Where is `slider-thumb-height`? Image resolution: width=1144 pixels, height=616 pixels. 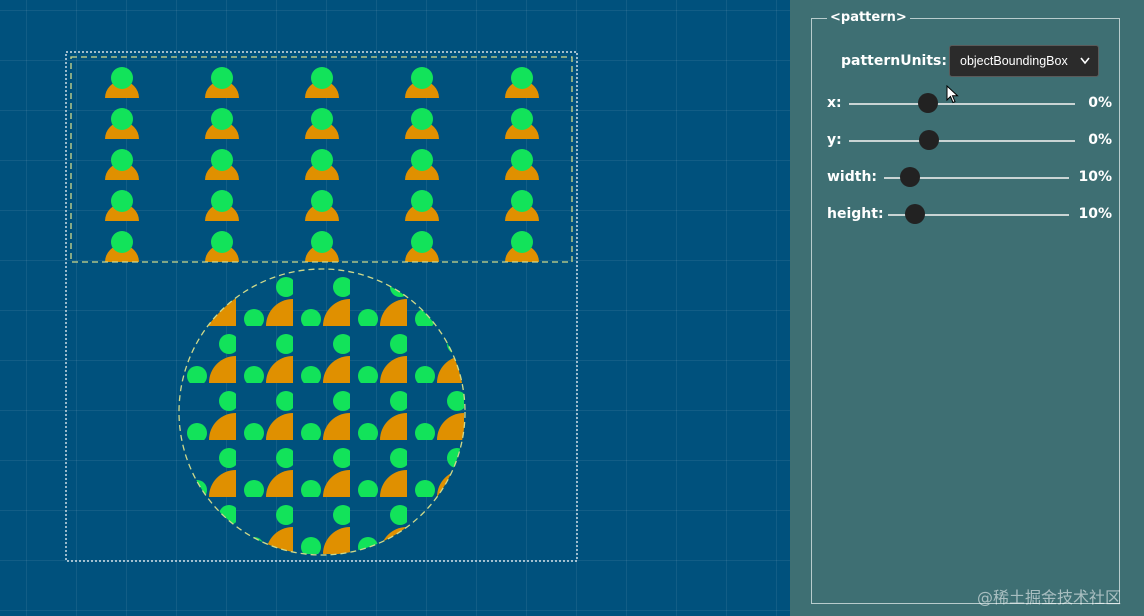 slider-thumb-height is located at coordinates (915, 214).